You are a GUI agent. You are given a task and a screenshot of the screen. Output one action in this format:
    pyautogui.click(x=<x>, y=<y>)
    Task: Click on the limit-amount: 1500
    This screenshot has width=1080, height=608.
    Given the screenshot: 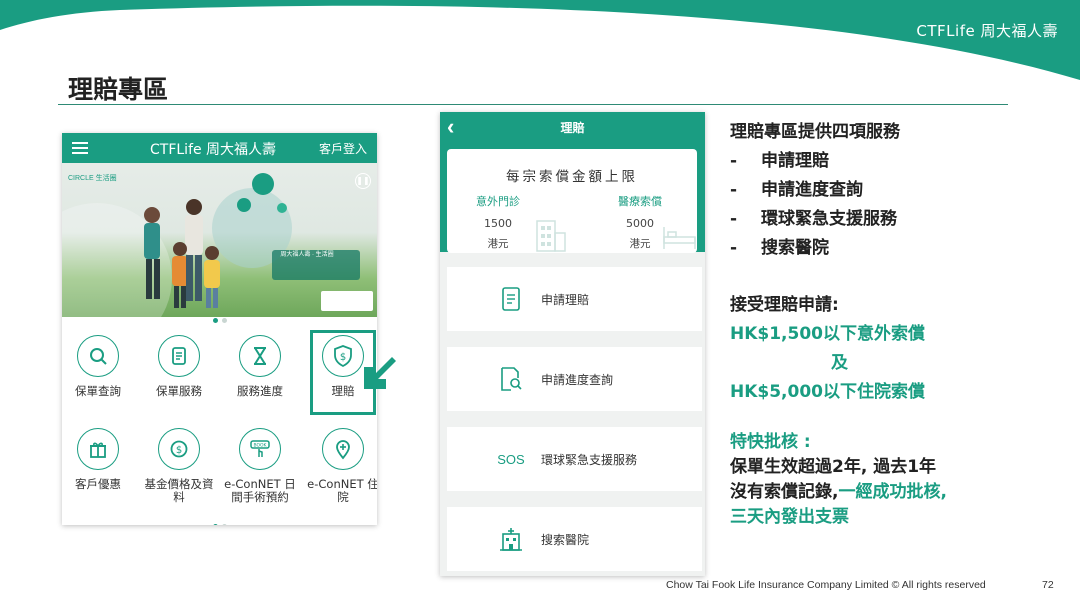 What is the action you would take?
    pyautogui.click(x=498, y=223)
    